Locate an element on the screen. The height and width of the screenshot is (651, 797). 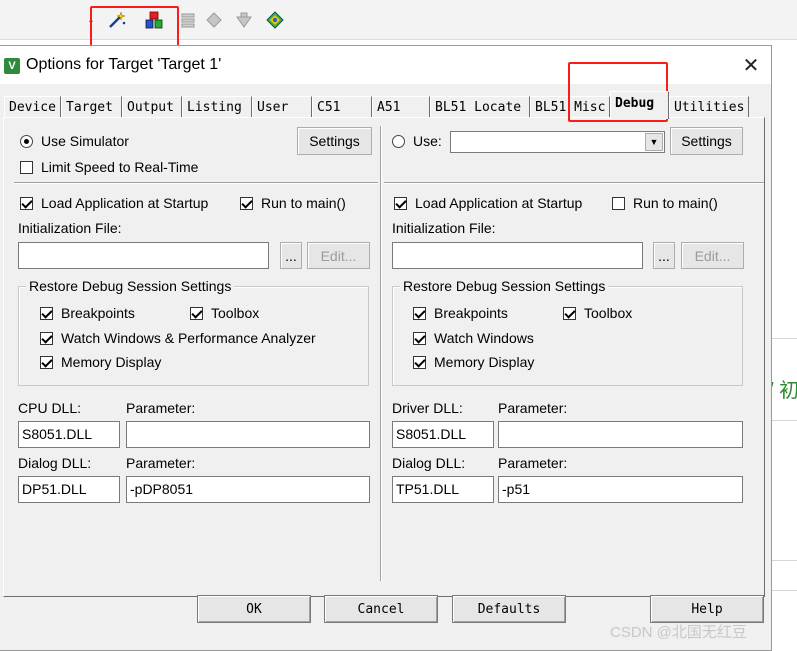
run-to-main-checkbox: Run to main() is located at coordinates (293, 203).